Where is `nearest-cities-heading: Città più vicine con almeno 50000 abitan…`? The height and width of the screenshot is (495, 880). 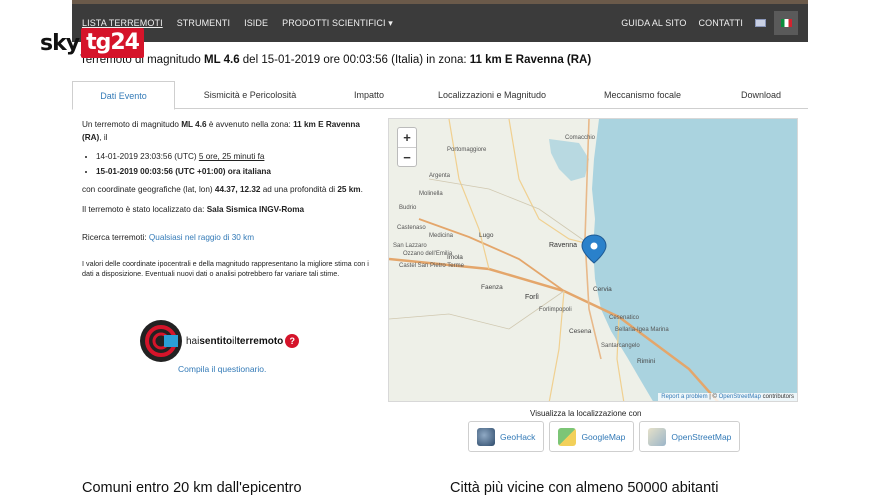
nearest-cities-heading: Città più vicine con almeno 50000 abitan… is located at coordinates (584, 487).